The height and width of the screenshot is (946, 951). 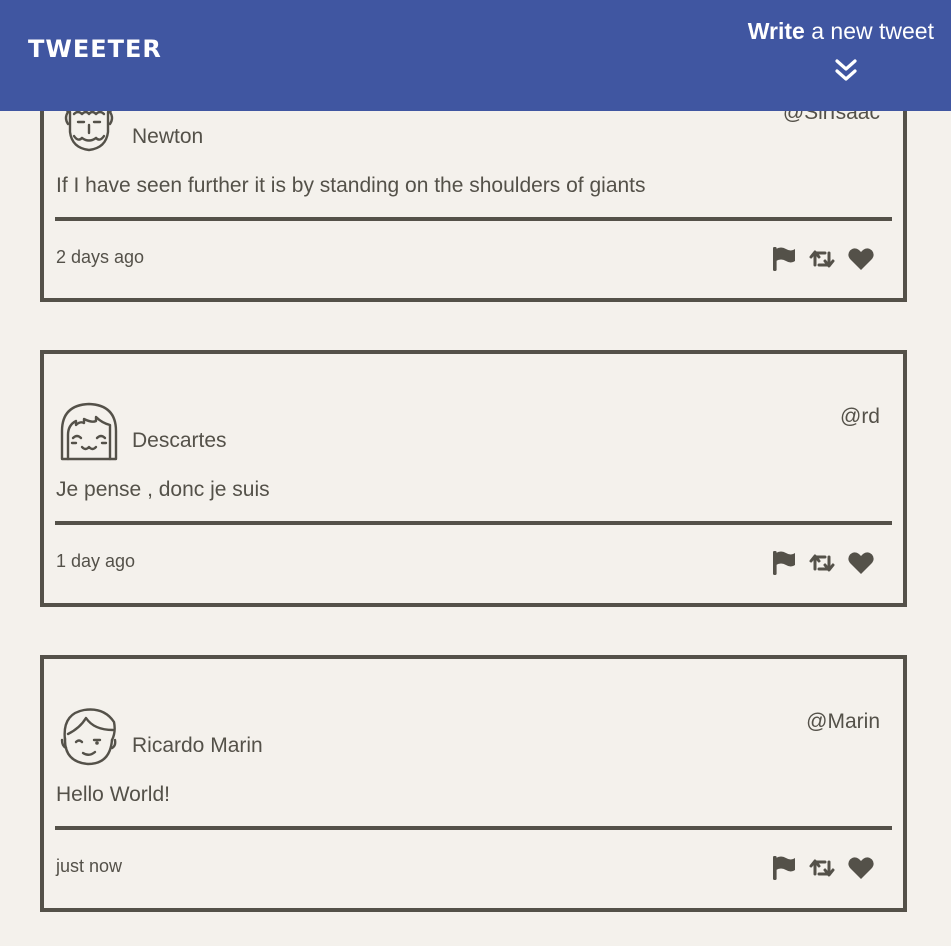 I want to click on tweet-timestamp: just now, so click(x=89, y=866).